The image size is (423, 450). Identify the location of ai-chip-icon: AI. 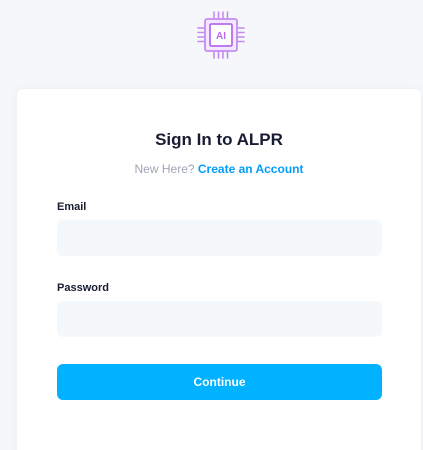
(221, 35).